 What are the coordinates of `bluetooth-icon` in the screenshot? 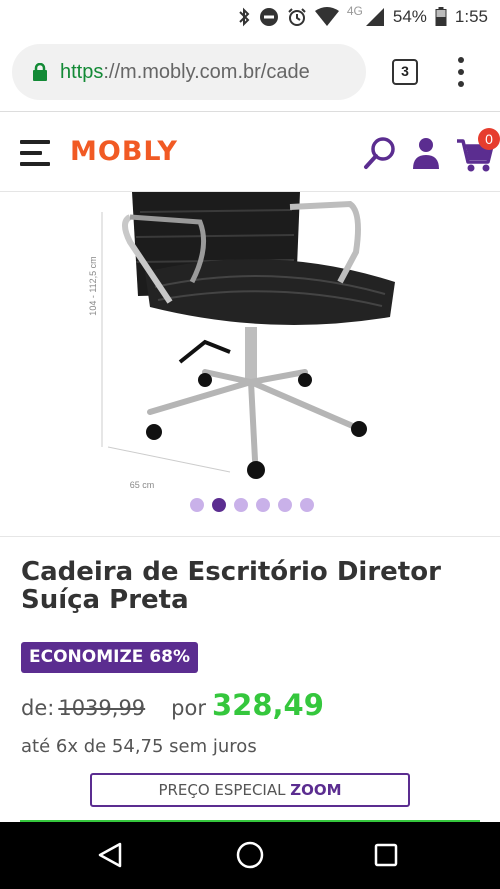 It's located at (244, 17).